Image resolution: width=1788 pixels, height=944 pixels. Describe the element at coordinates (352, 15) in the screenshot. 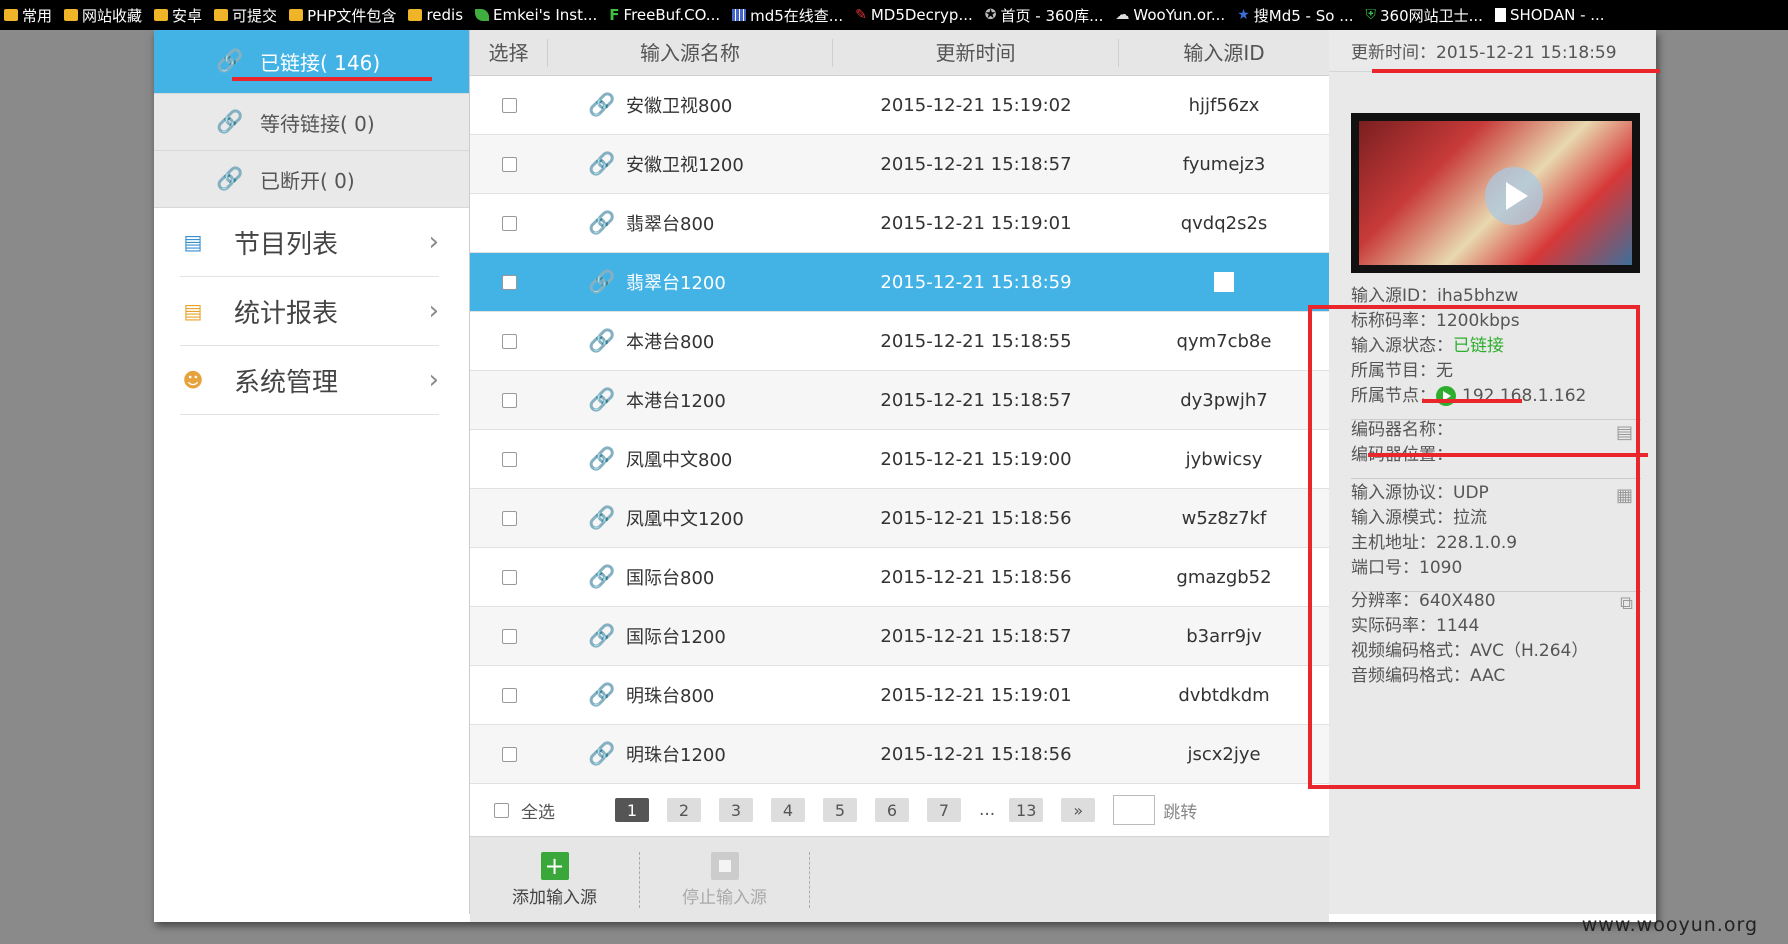

I see `bookmark-label: PHP文件包含` at that location.